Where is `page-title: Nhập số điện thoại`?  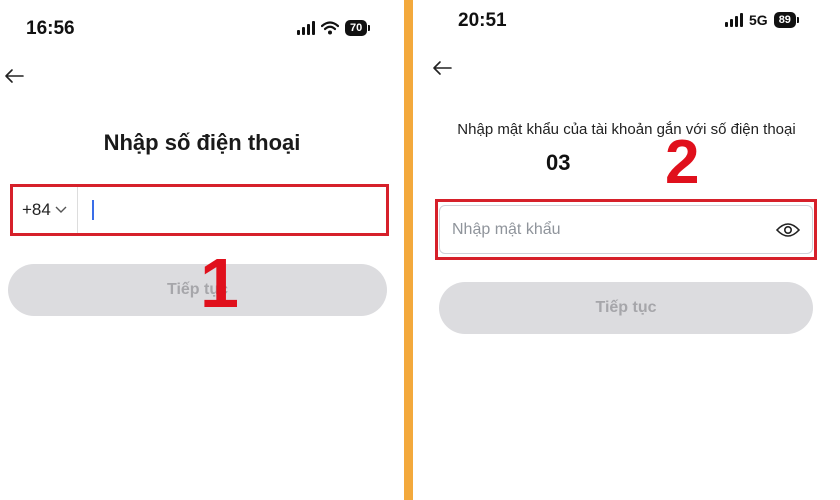 page-title: Nhập số điện thoại is located at coordinates (202, 142).